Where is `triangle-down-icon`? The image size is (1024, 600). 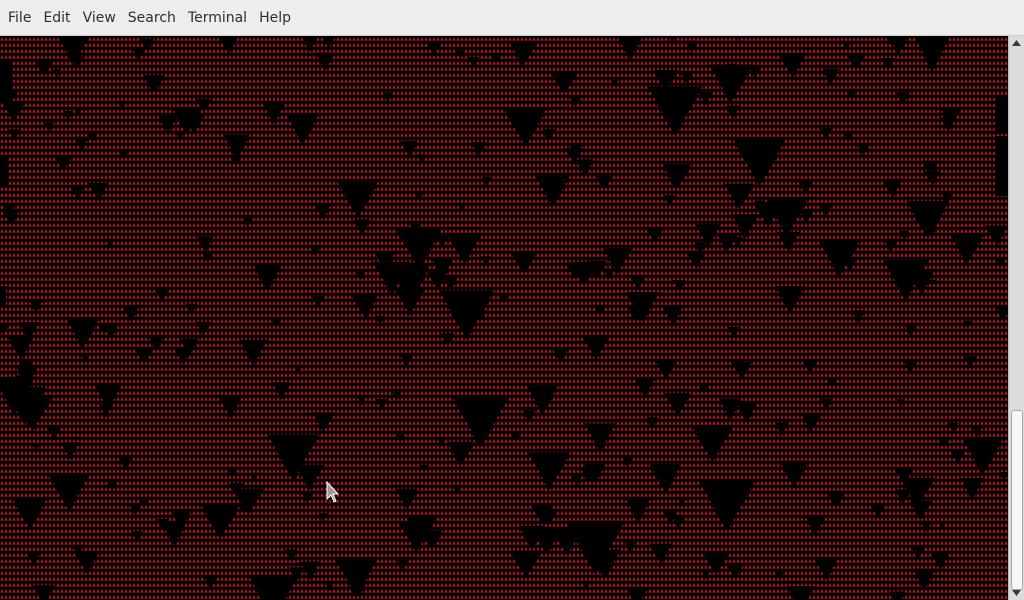
triangle-down-icon is located at coordinates (1016, 593).